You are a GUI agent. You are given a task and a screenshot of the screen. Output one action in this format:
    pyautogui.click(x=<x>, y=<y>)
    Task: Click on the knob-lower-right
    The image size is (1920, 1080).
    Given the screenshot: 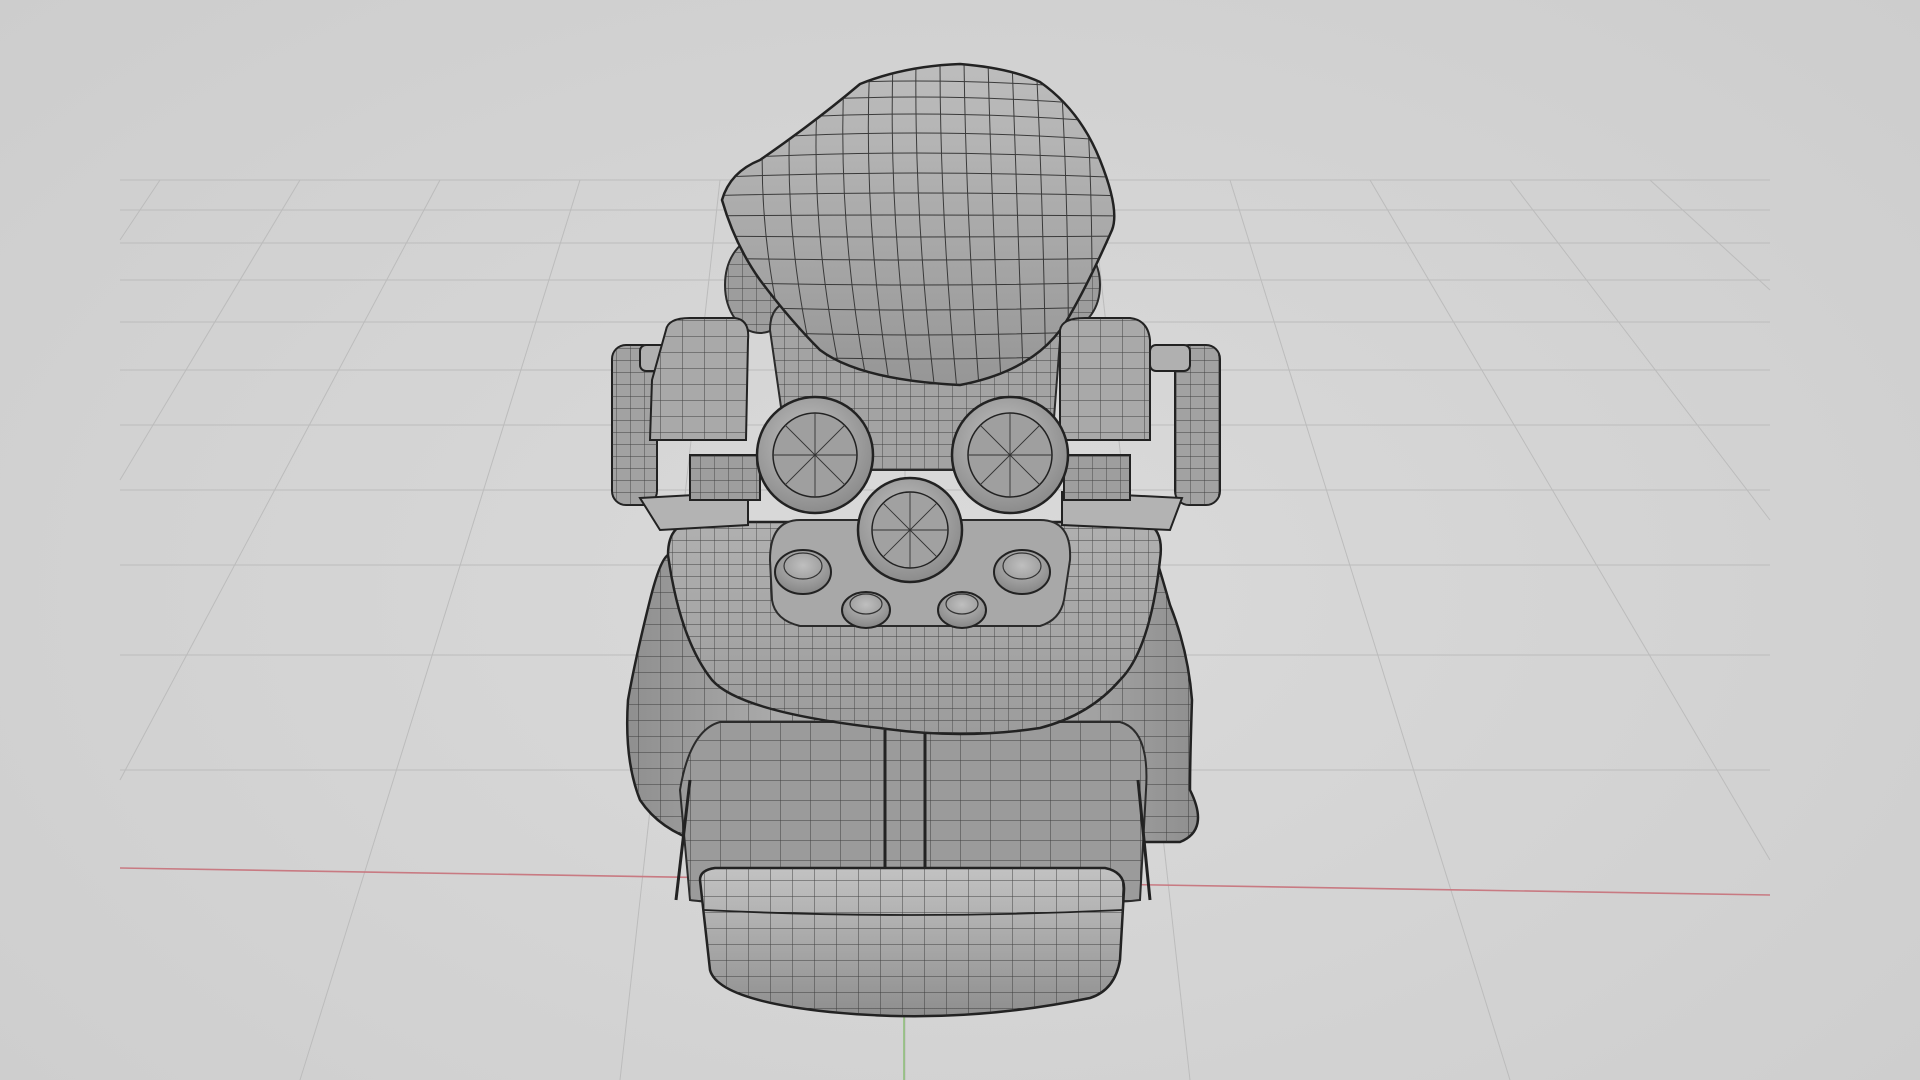 What is the action you would take?
    pyautogui.click(x=962, y=610)
    